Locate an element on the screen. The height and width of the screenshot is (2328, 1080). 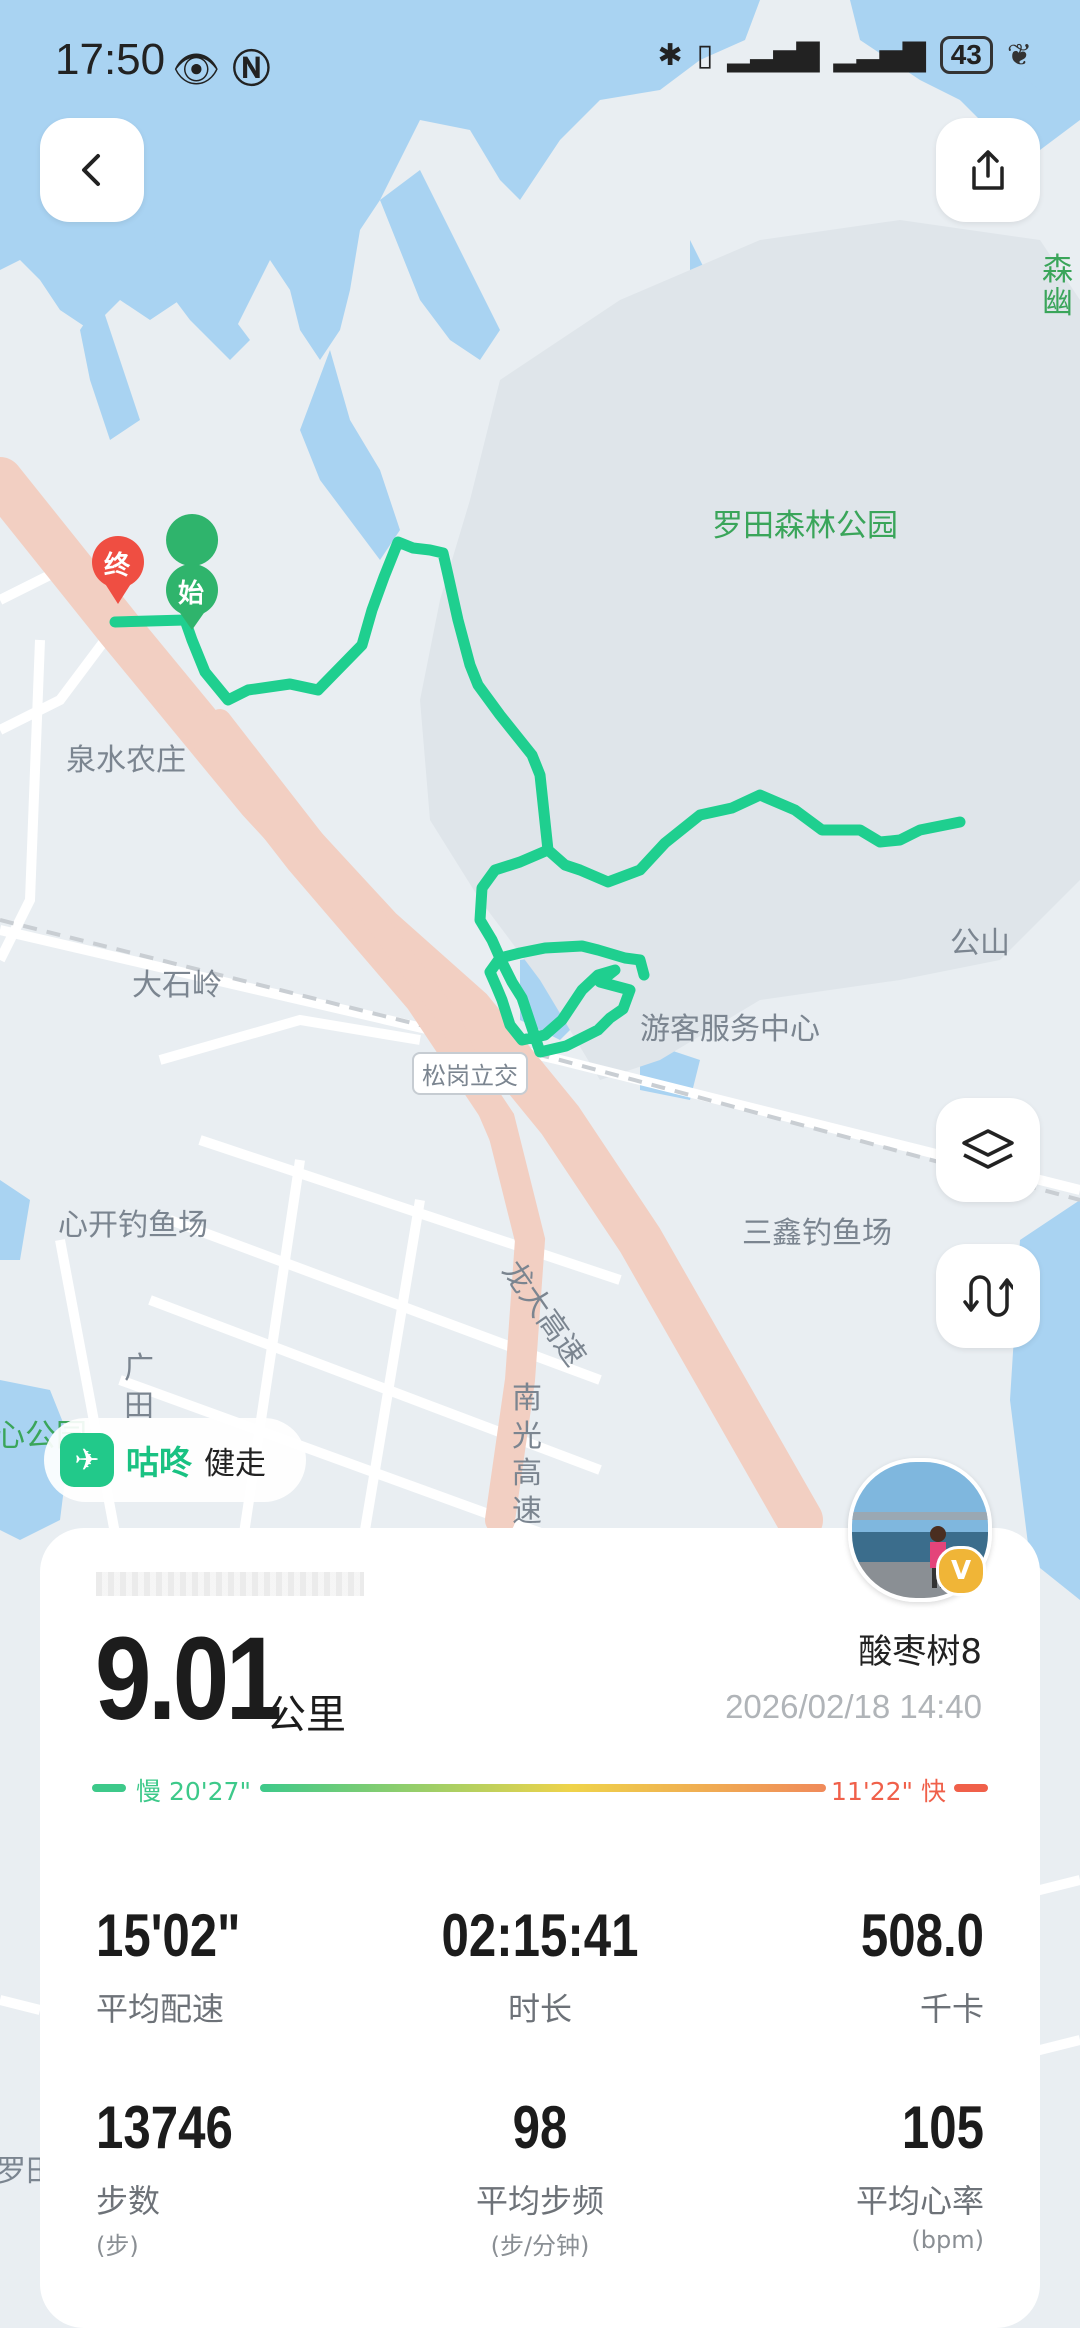
verified-badge: V is located at coordinates (961, 1571).